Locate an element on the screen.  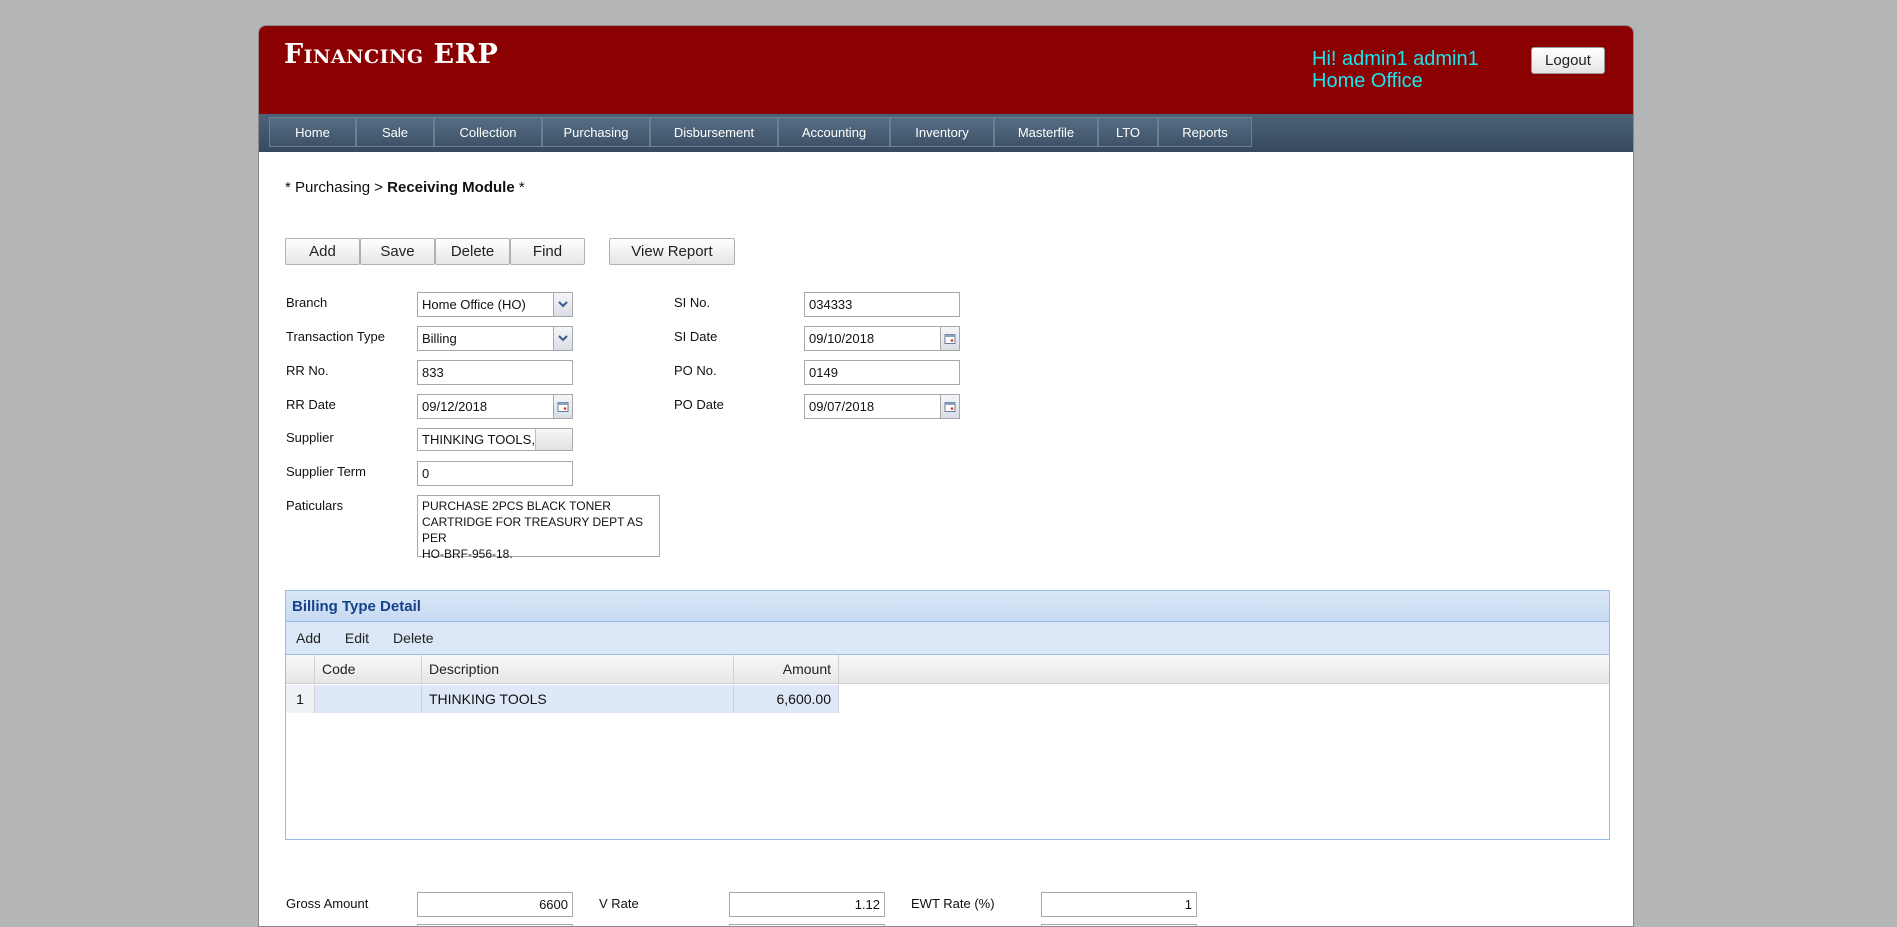
grid-header: Code Description Amount is located at coordinates (947, 669).